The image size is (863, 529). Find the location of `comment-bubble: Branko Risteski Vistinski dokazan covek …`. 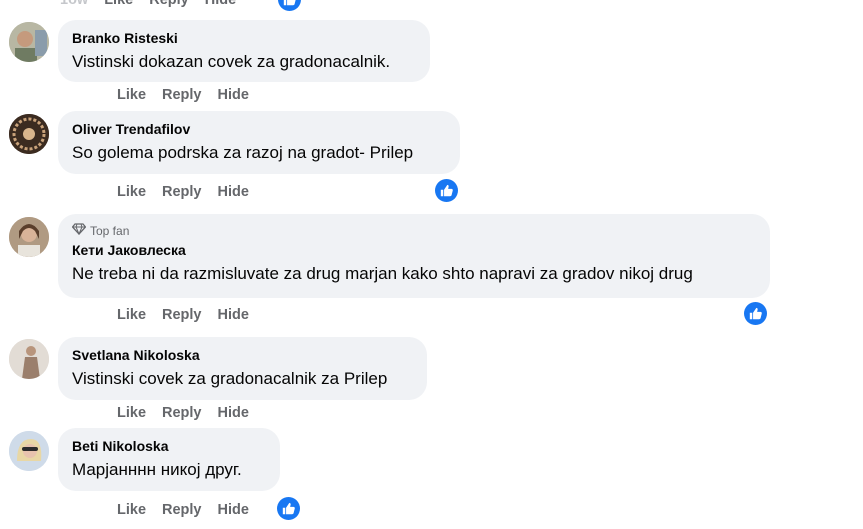

comment-bubble: Branko Risteski Vistinski dokazan covek … is located at coordinates (244, 51).